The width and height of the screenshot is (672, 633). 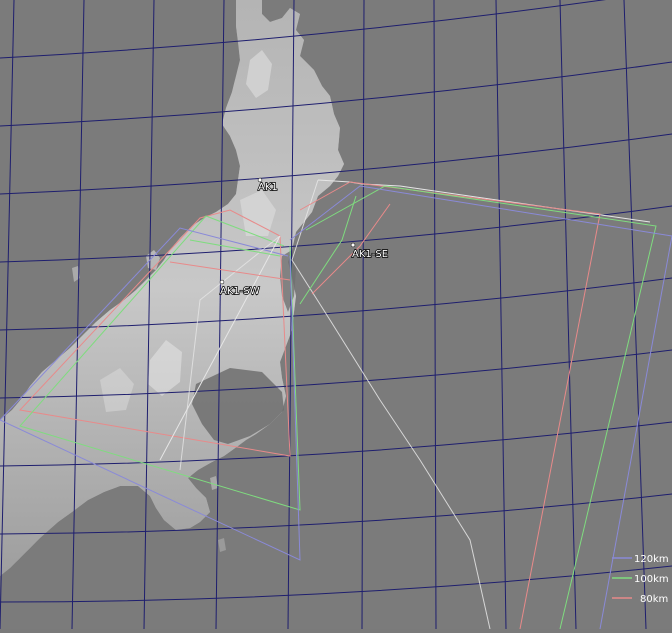 I want to click on station-label-ak1: AK1, so click(x=268, y=187).